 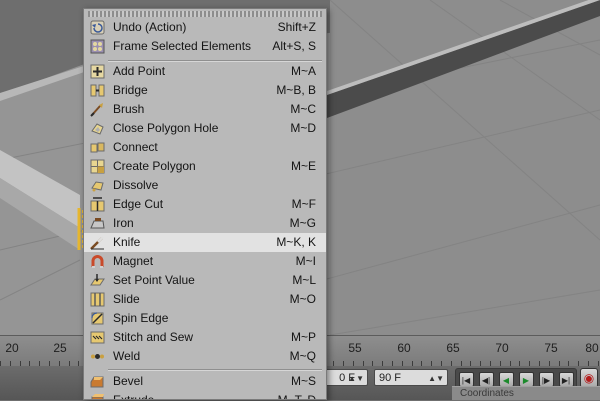 What do you see at coordinates (97, 356) in the screenshot?
I see `weld-icon` at bounding box center [97, 356].